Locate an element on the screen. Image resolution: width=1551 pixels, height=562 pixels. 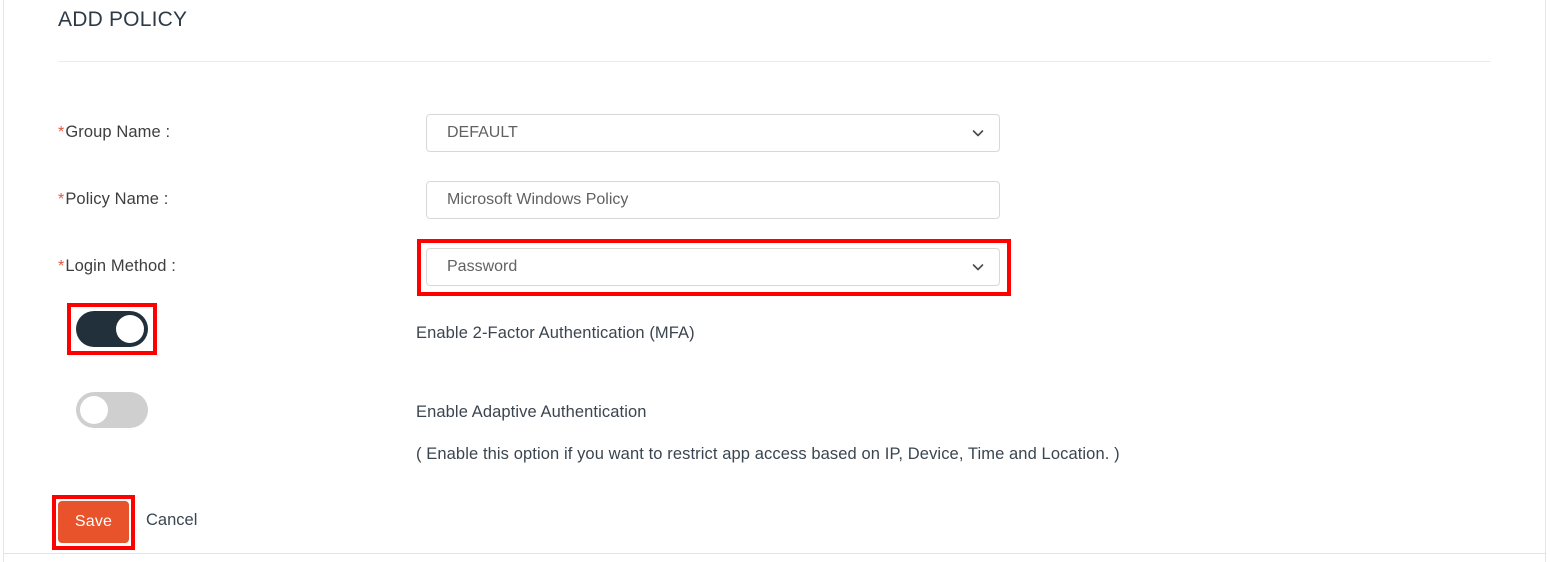
login-method-label: *Login Method : is located at coordinates (117, 266).